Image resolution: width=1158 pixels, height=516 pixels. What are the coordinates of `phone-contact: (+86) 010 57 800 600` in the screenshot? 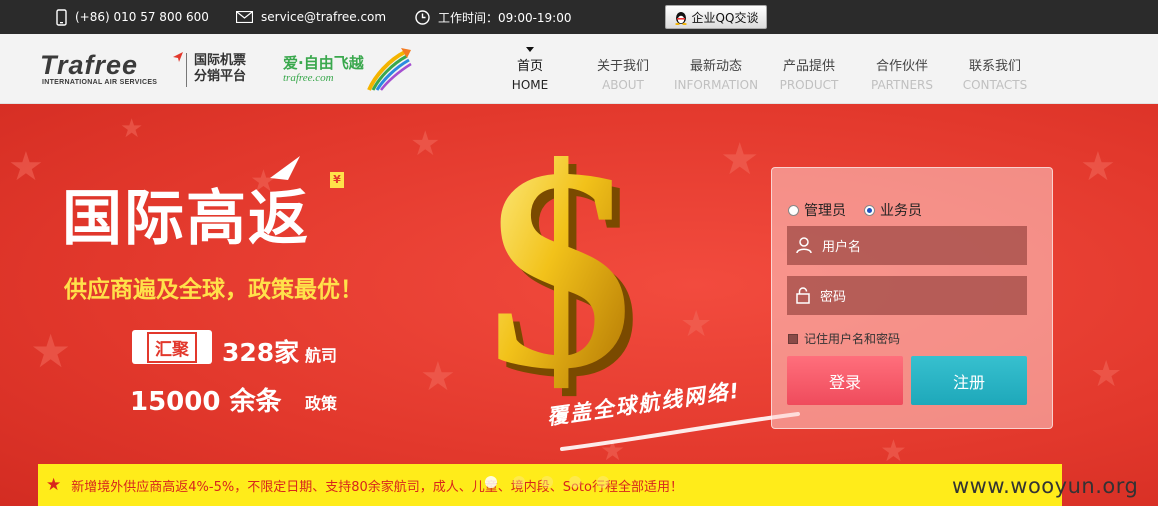 It's located at (132, 17).